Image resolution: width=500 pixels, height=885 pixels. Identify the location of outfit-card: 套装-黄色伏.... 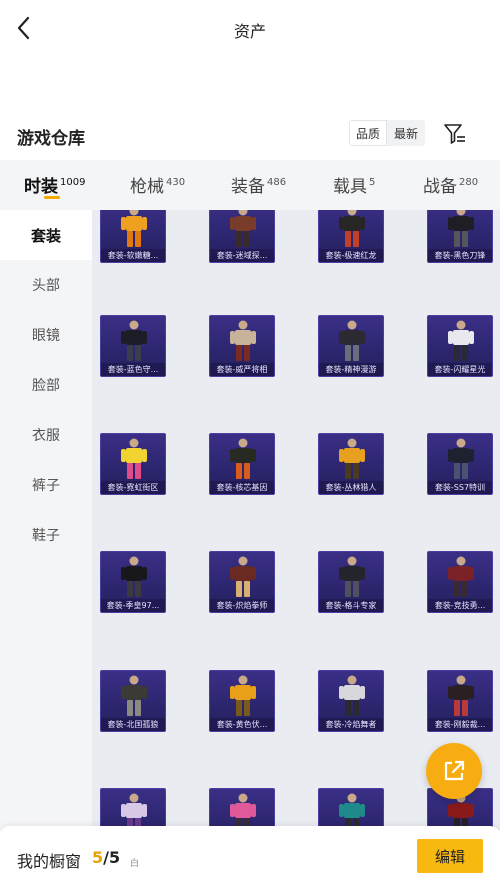
(242, 701).